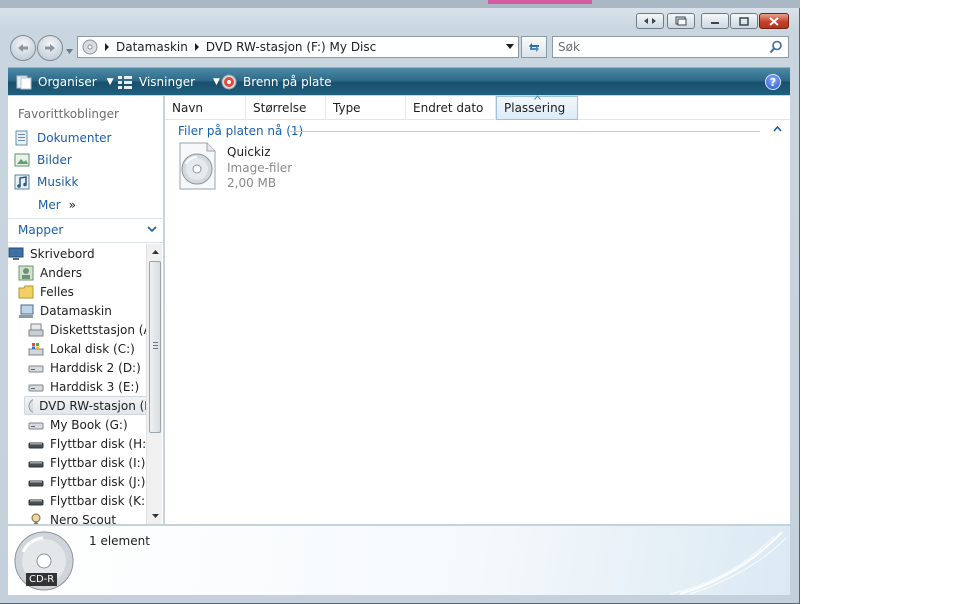  What do you see at coordinates (155, 516) in the screenshot?
I see `scroll-down-button` at bounding box center [155, 516].